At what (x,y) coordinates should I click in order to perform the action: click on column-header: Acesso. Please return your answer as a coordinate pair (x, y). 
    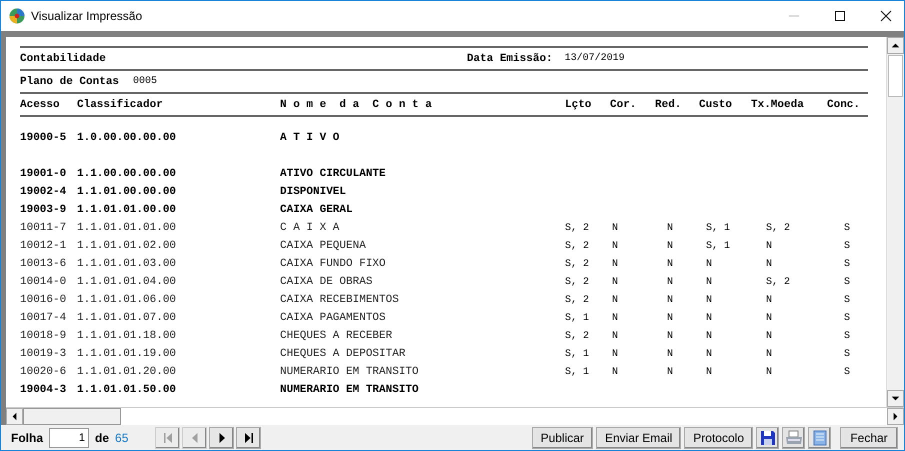
    Looking at the image, I should click on (40, 104).